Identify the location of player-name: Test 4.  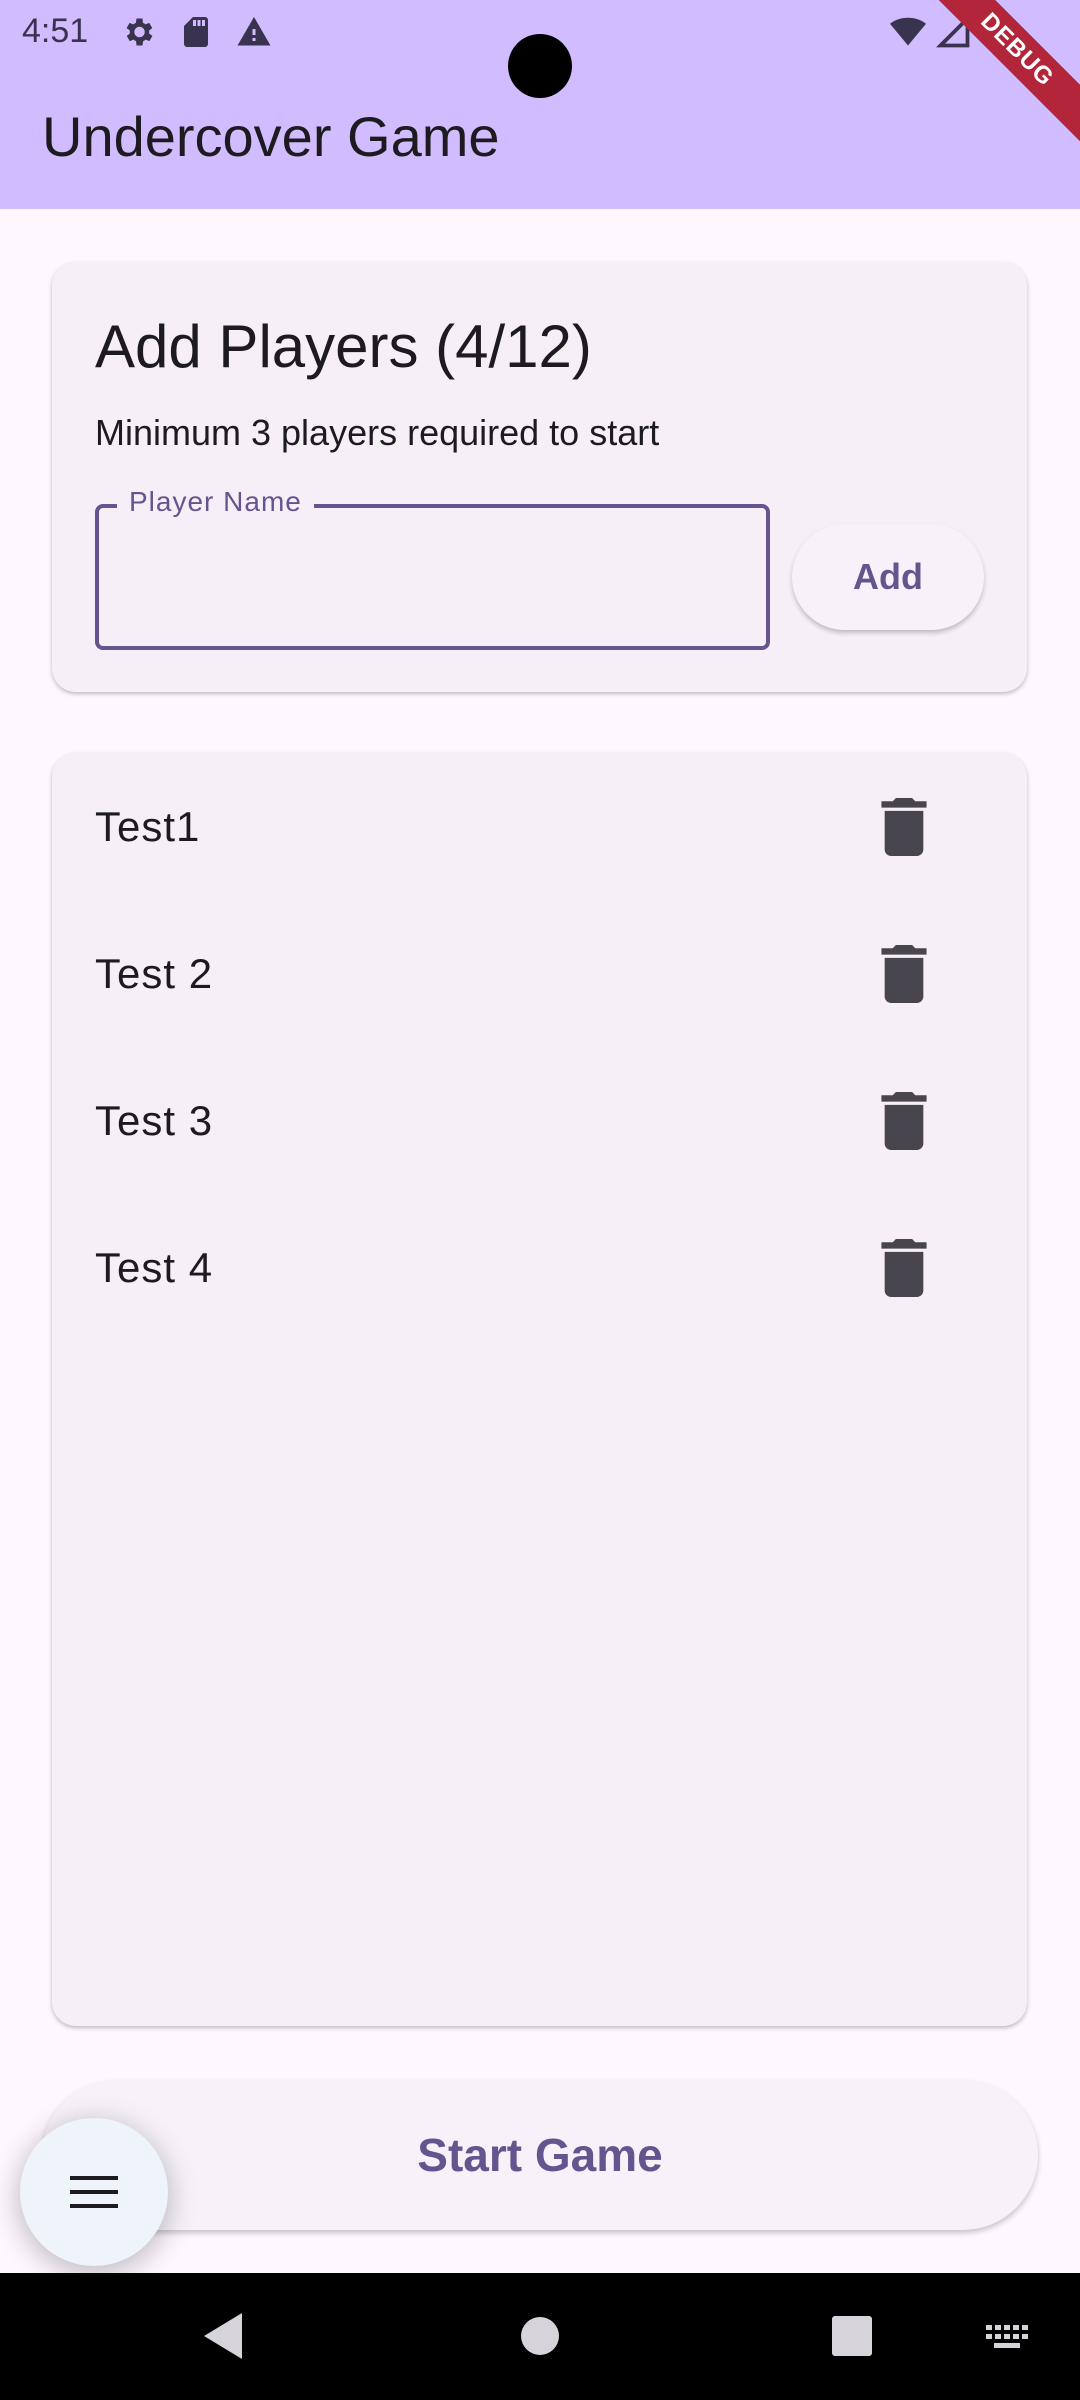
(154, 1267).